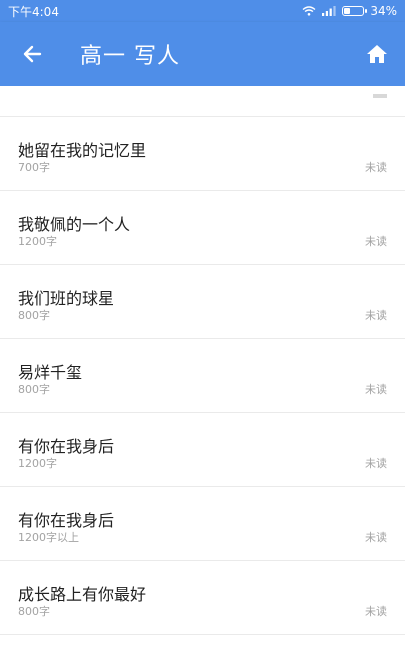 This screenshot has height=663, width=405. Describe the element at coordinates (202, 450) in the screenshot. I see `list-item: 有你在我身后 1200字 未读` at that location.